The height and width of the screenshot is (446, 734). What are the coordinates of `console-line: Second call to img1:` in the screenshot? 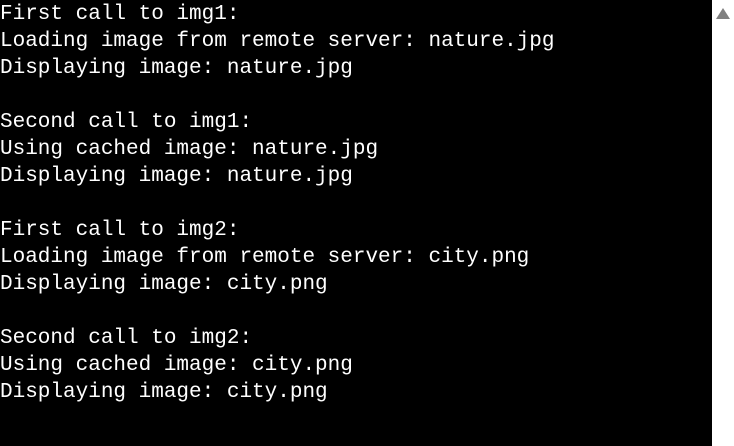 It's located at (126, 122).